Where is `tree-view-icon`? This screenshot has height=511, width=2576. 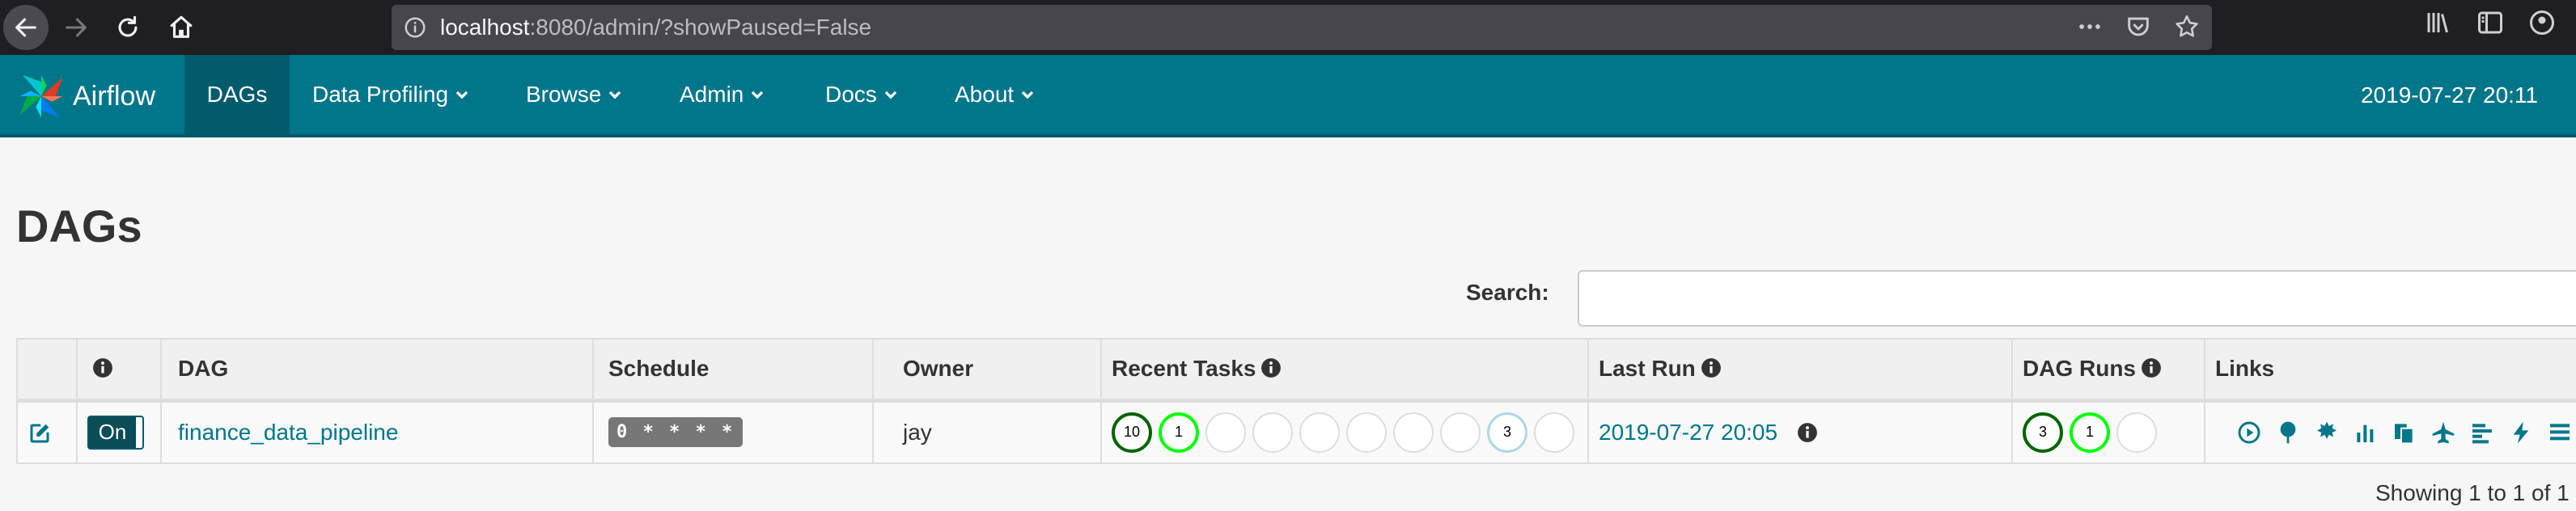 tree-view-icon is located at coordinates (2288, 433).